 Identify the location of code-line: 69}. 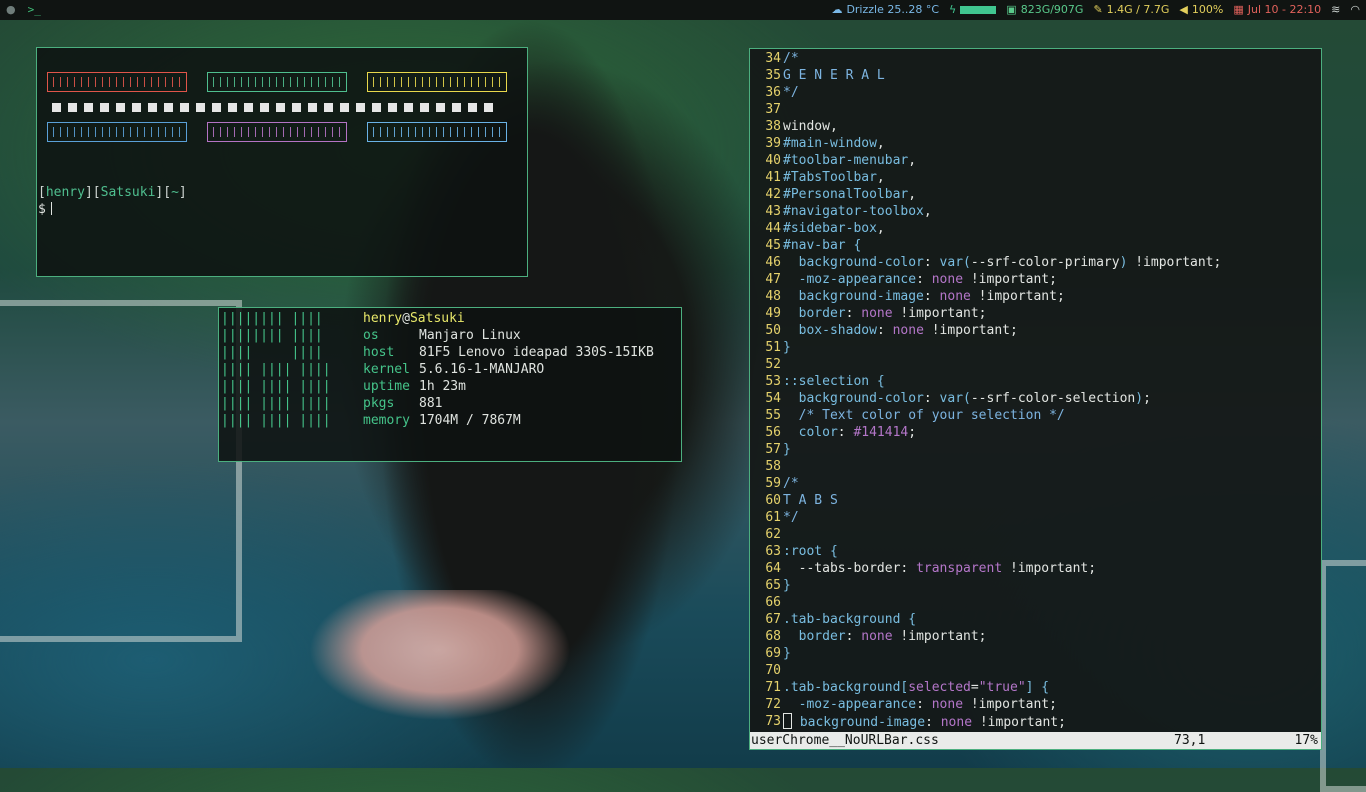
(1035, 653).